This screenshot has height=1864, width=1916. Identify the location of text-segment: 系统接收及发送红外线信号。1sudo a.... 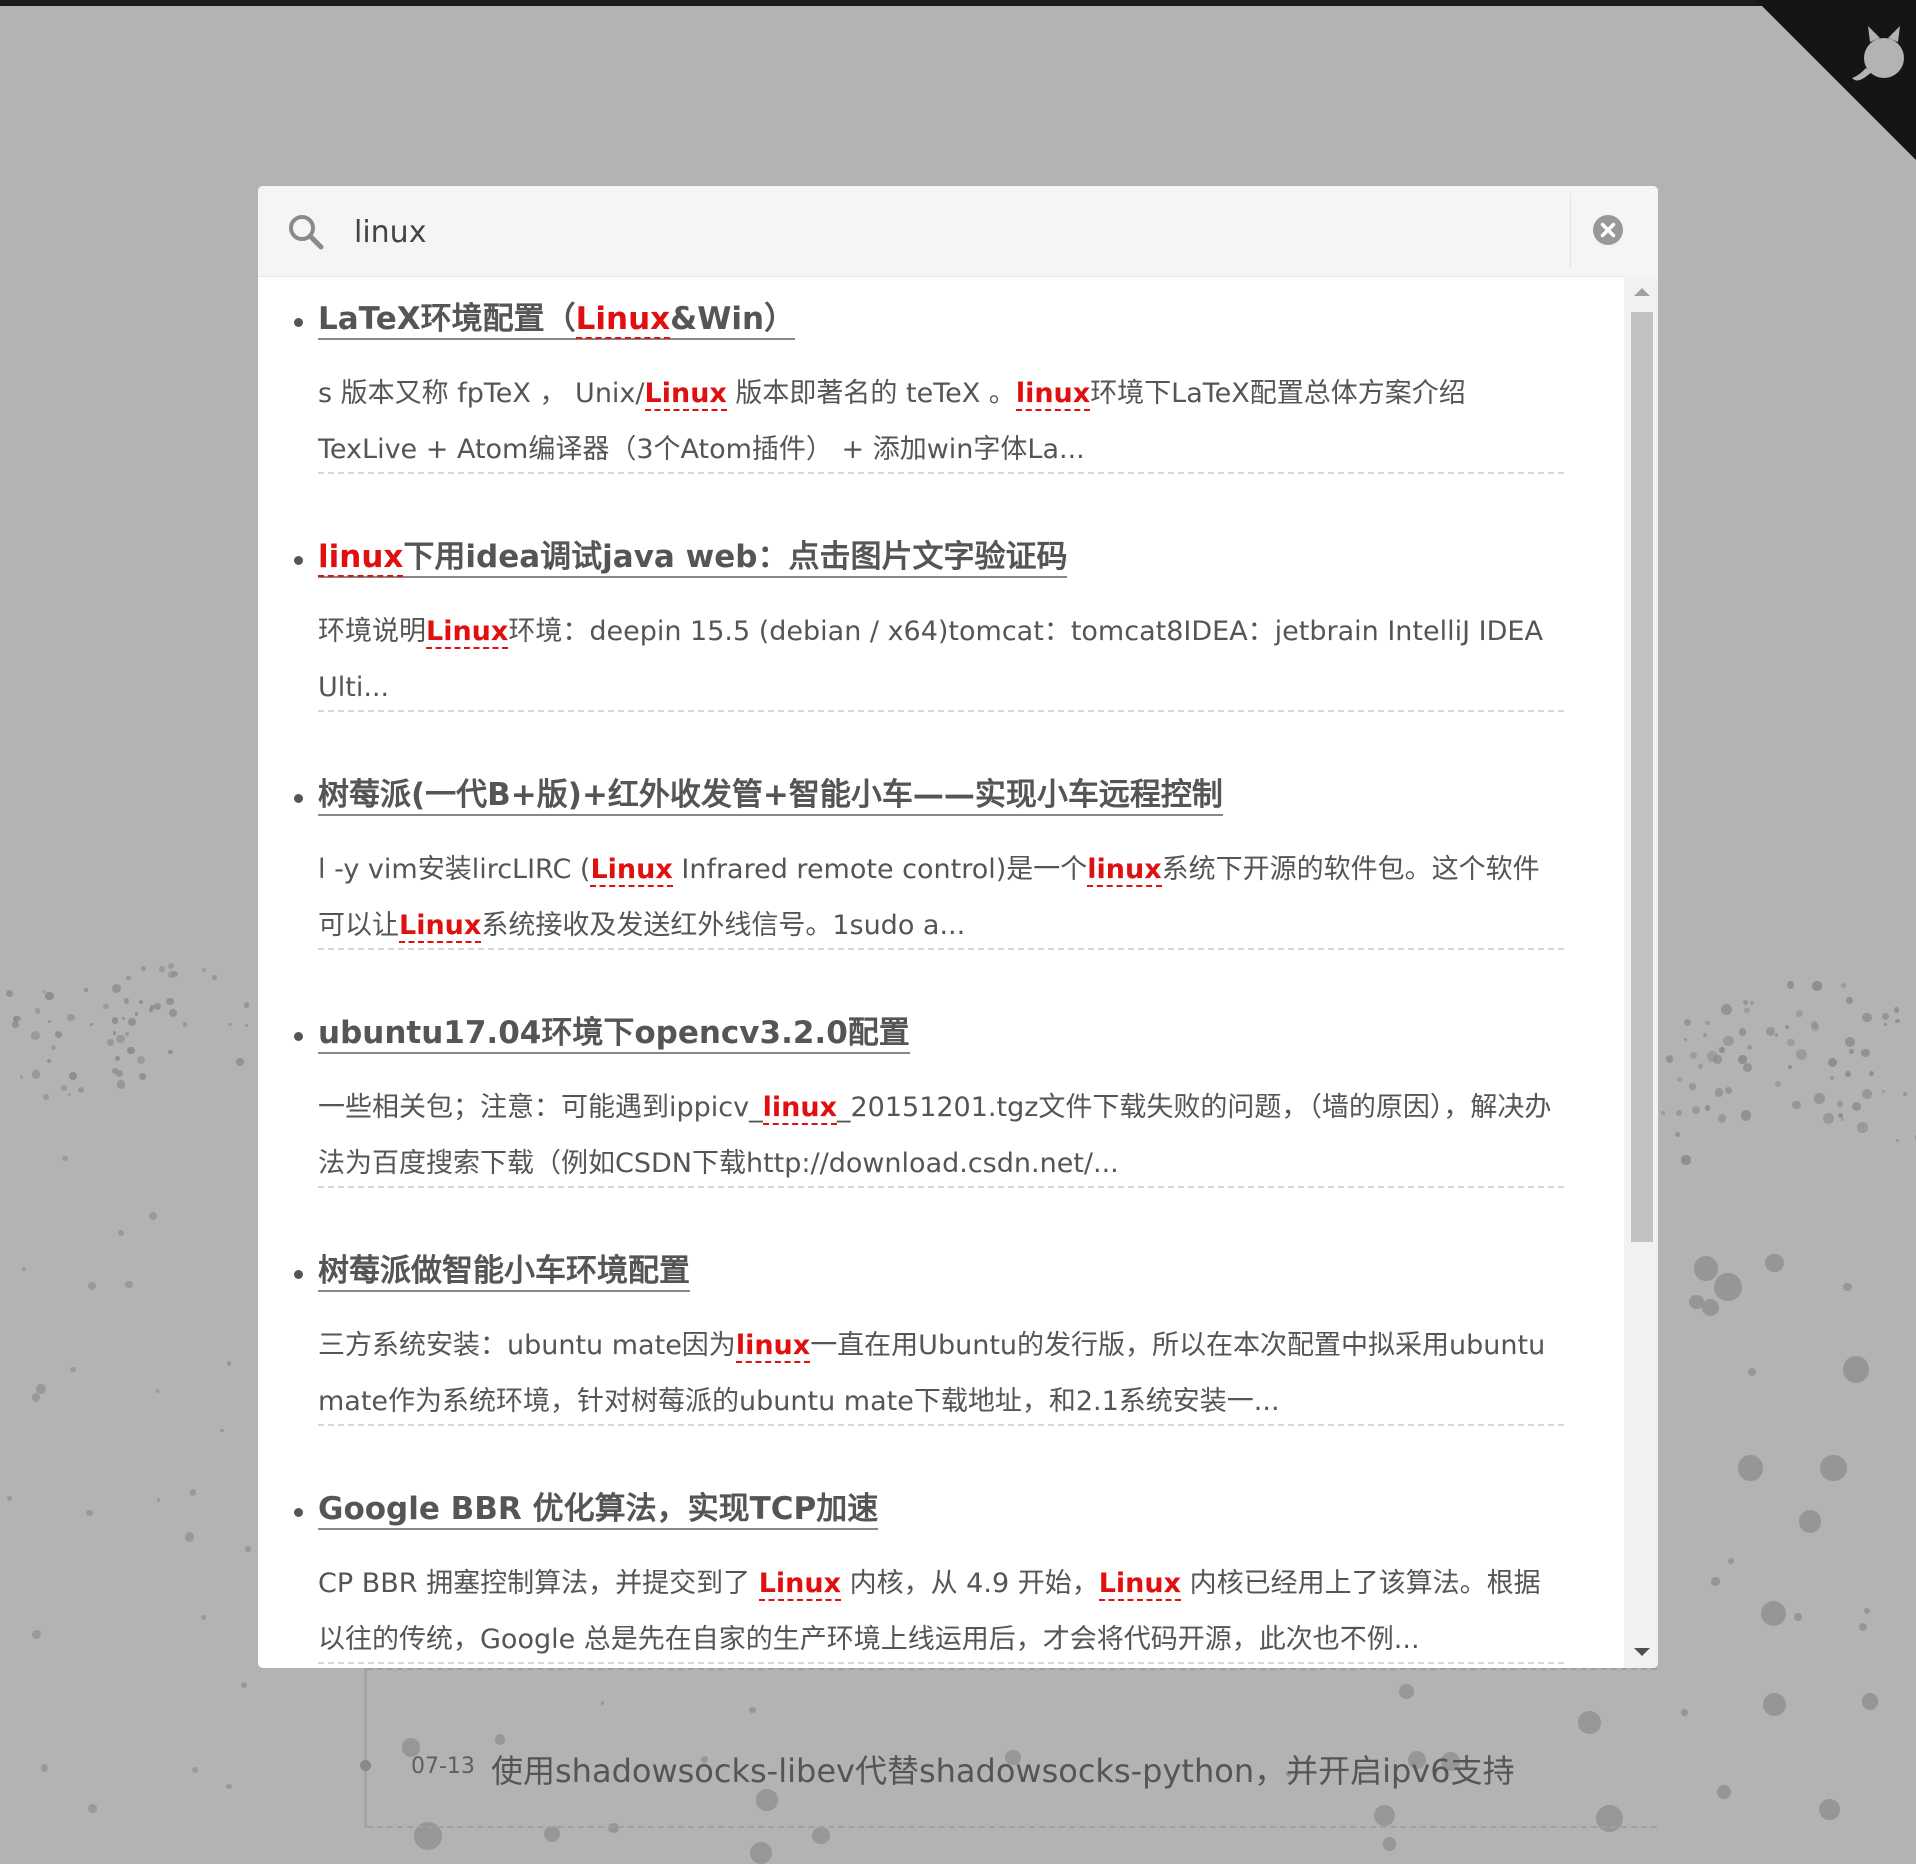
(723, 925).